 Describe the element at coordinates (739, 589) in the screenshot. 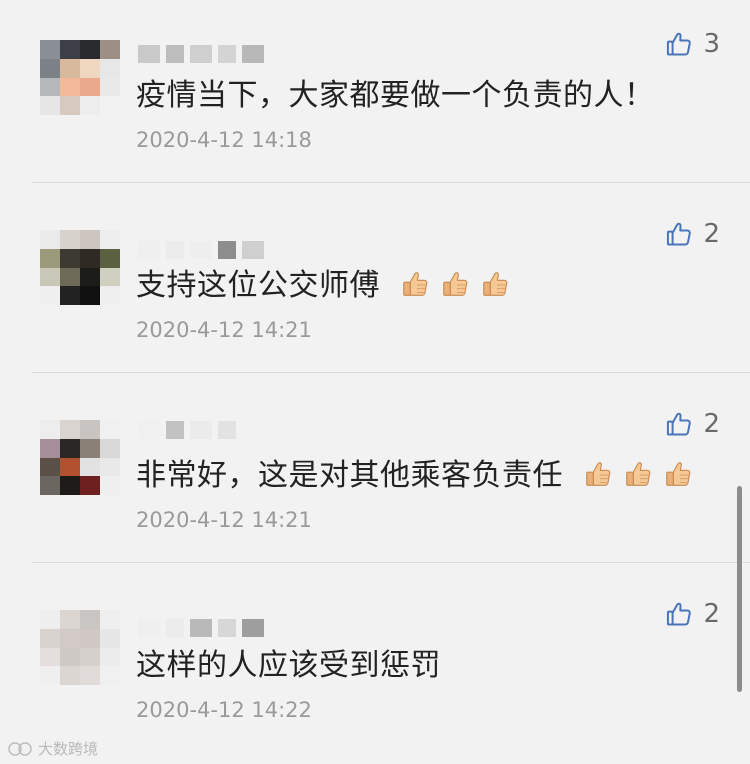

I see `scrollbar` at that location.